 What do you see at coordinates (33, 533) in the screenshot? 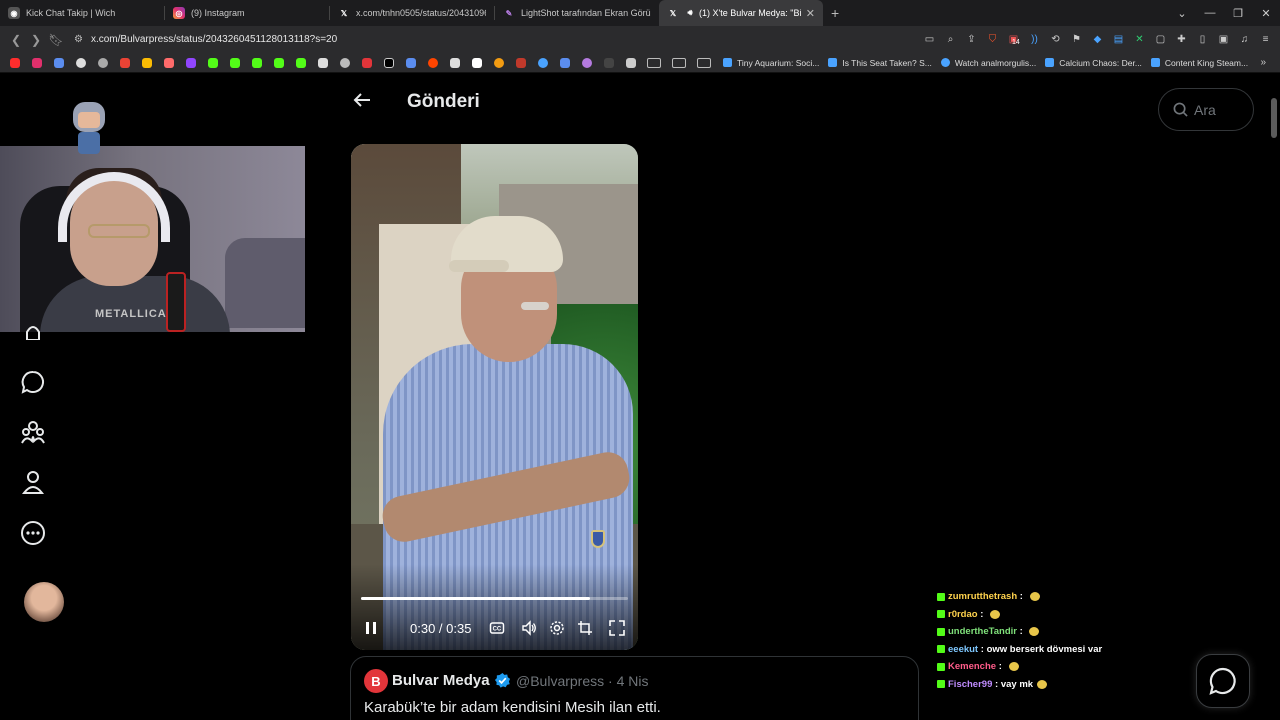
I see `more-icon` at bounding box center [33, 533].